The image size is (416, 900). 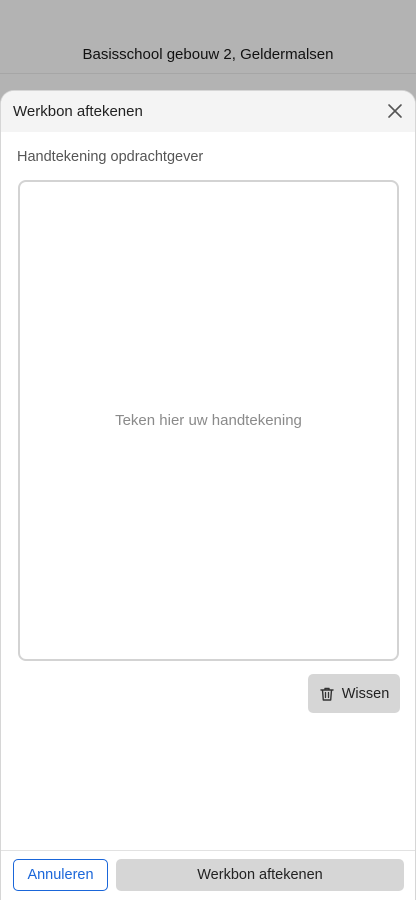 I want to click on sheet-footer: Annuleren Werkbon aftekenen, so click(x=208, y=875).